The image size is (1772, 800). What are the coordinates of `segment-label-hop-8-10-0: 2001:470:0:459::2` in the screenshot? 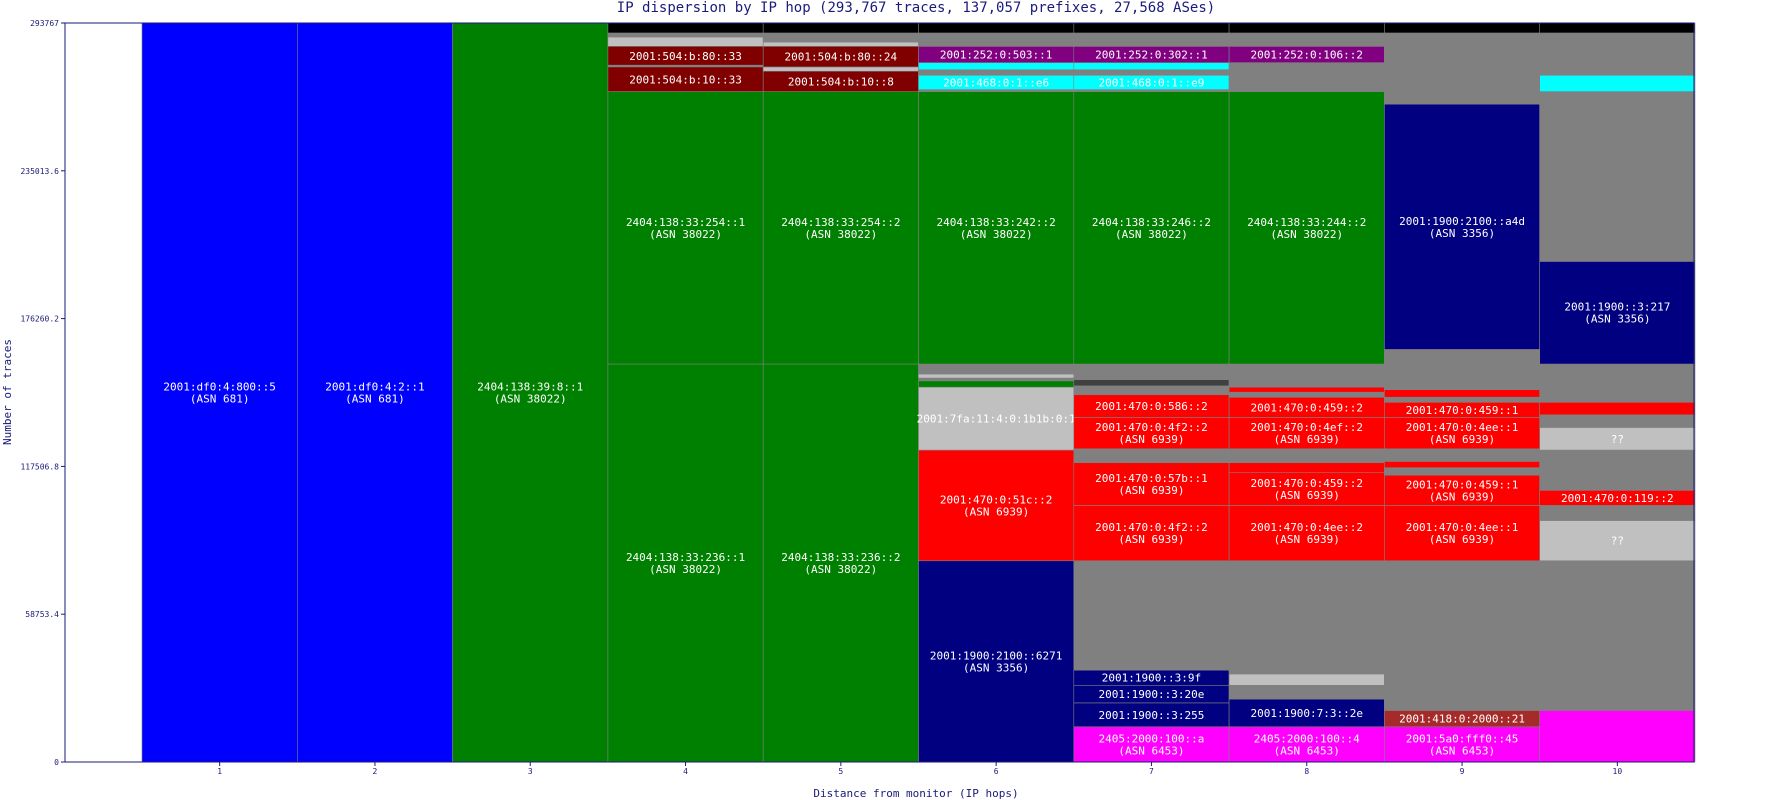 It's located at (1306, 407).